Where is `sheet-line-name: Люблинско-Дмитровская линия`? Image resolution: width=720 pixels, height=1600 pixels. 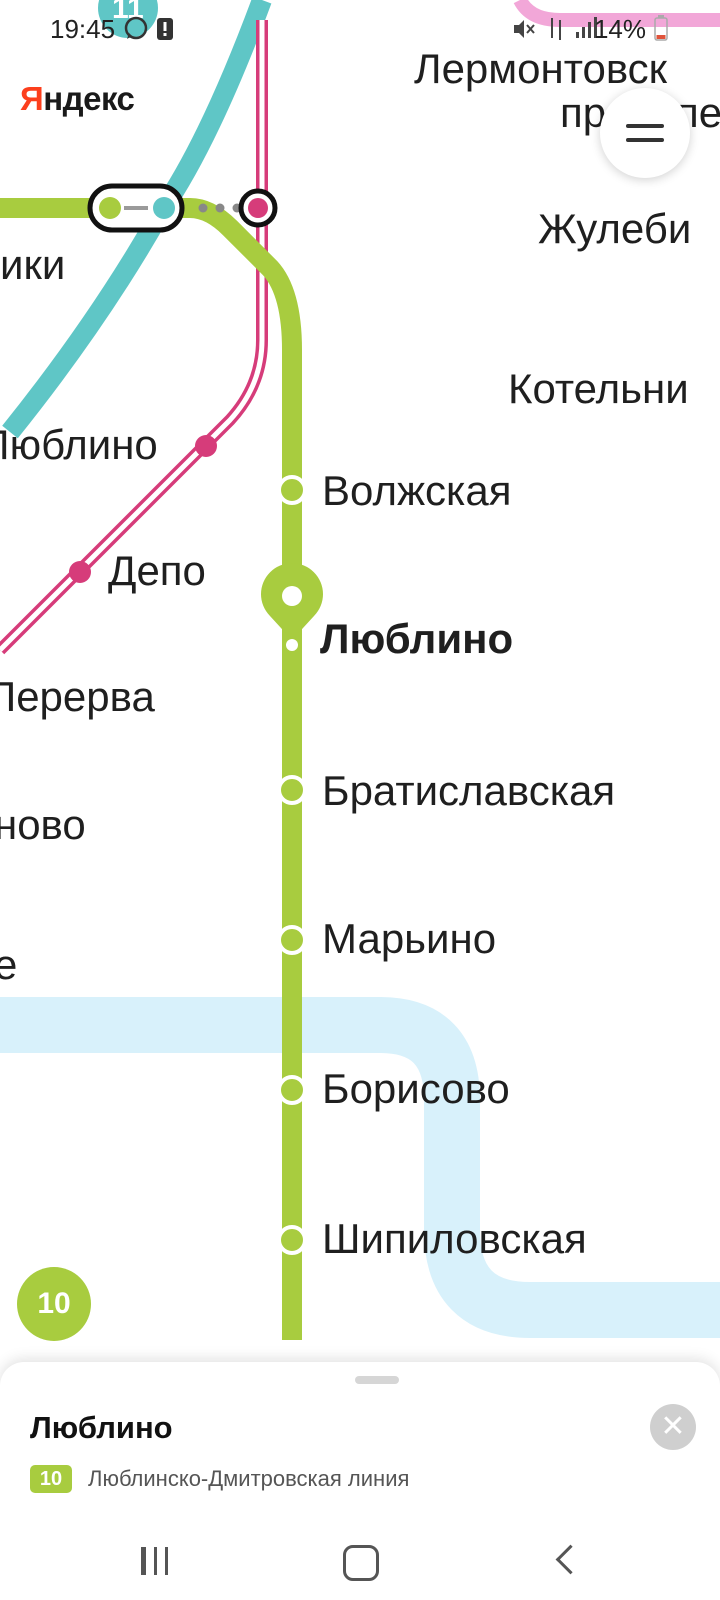
sheet-line-name: Люблинско-Дмитровская линия is located at coordinates (249, 1478).